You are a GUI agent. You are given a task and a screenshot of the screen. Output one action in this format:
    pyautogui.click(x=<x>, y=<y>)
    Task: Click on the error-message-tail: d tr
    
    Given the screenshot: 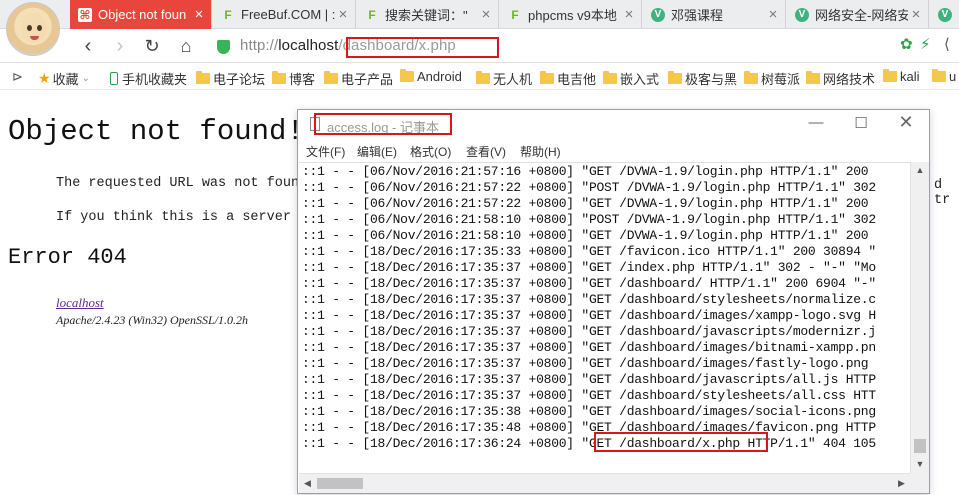 What is the action you would take?
    pyautogui.click(x=942, y=193)
    